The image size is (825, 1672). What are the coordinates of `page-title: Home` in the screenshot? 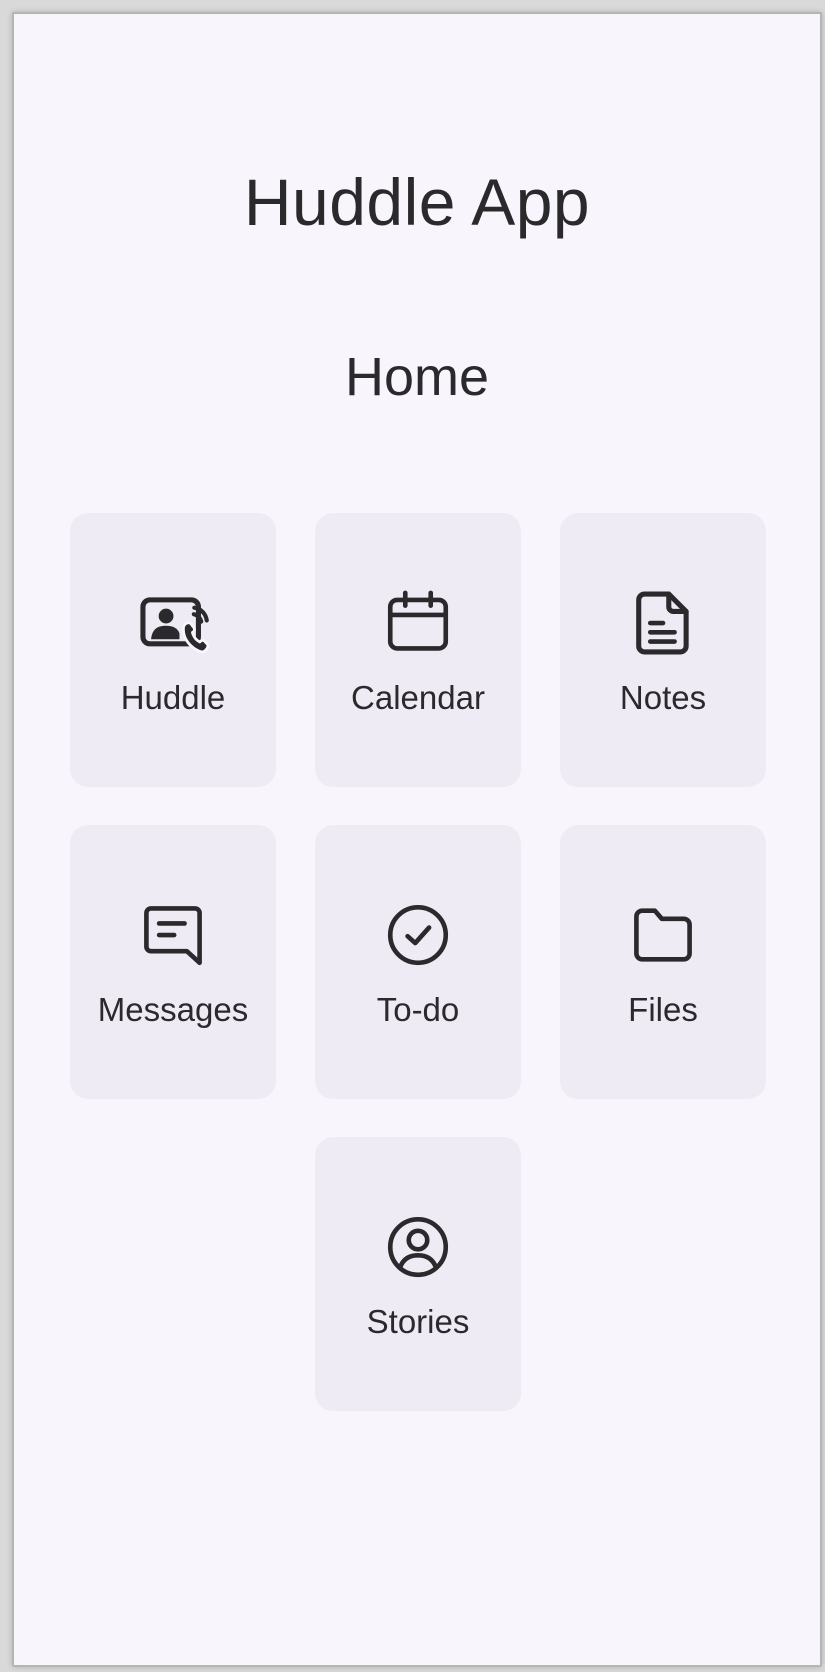 It's located at (417, 377).